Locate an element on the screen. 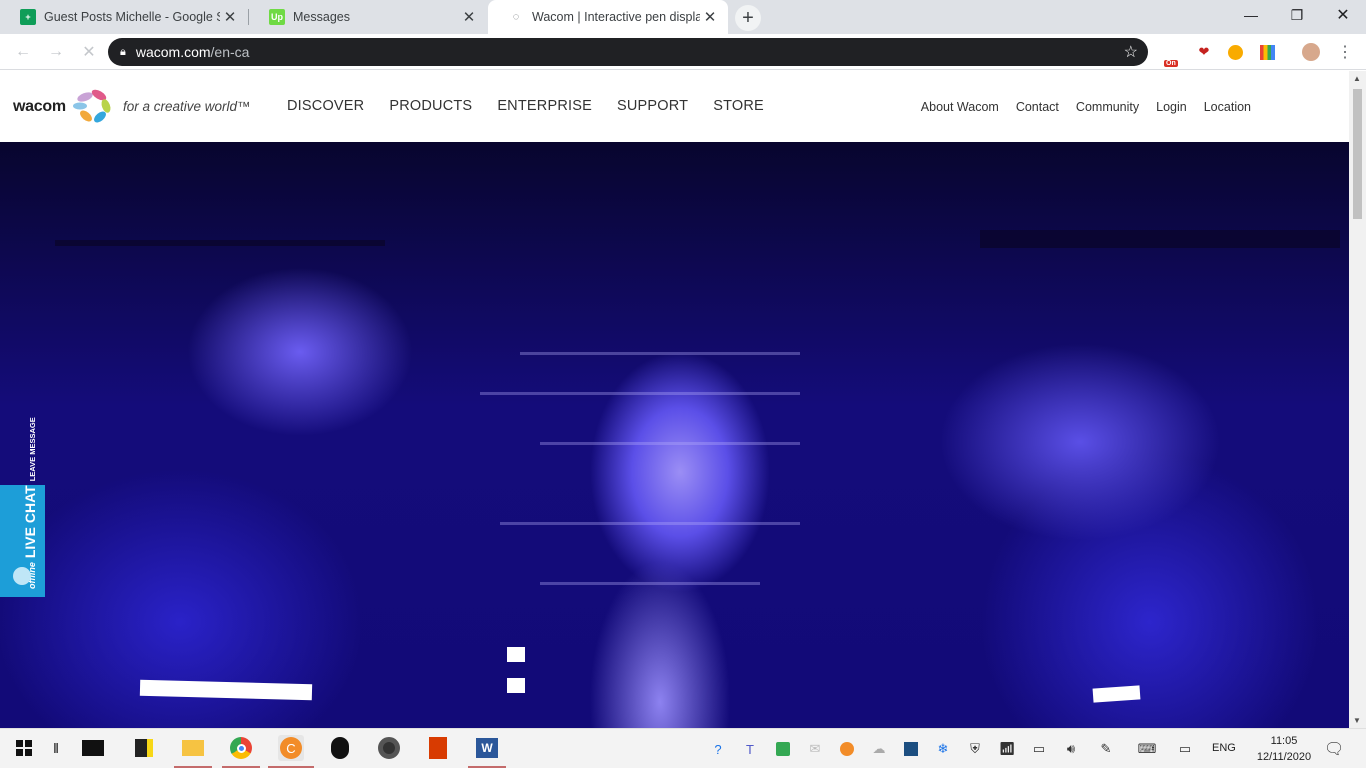 Image resolution: width=1366 pixels, height=768 pixels. tab-messages: Up Messages ✕ is located at coordinates (368, 17).